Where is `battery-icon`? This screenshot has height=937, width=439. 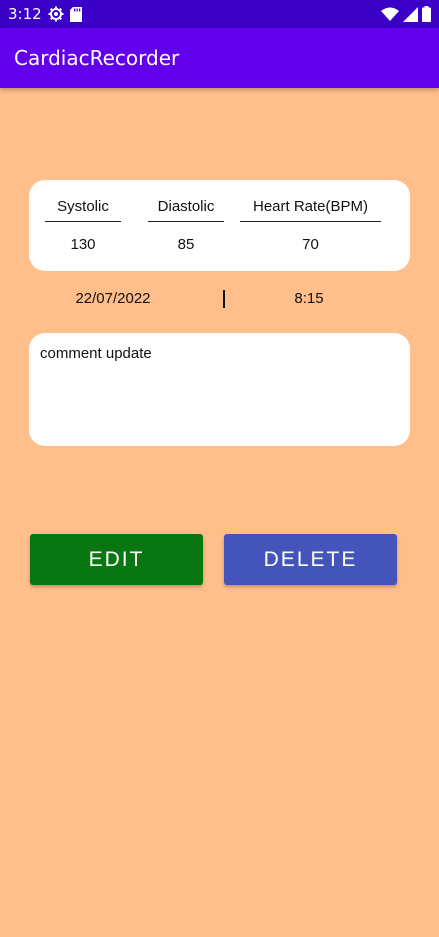
battery-icon is located at coordinates (426, 14).